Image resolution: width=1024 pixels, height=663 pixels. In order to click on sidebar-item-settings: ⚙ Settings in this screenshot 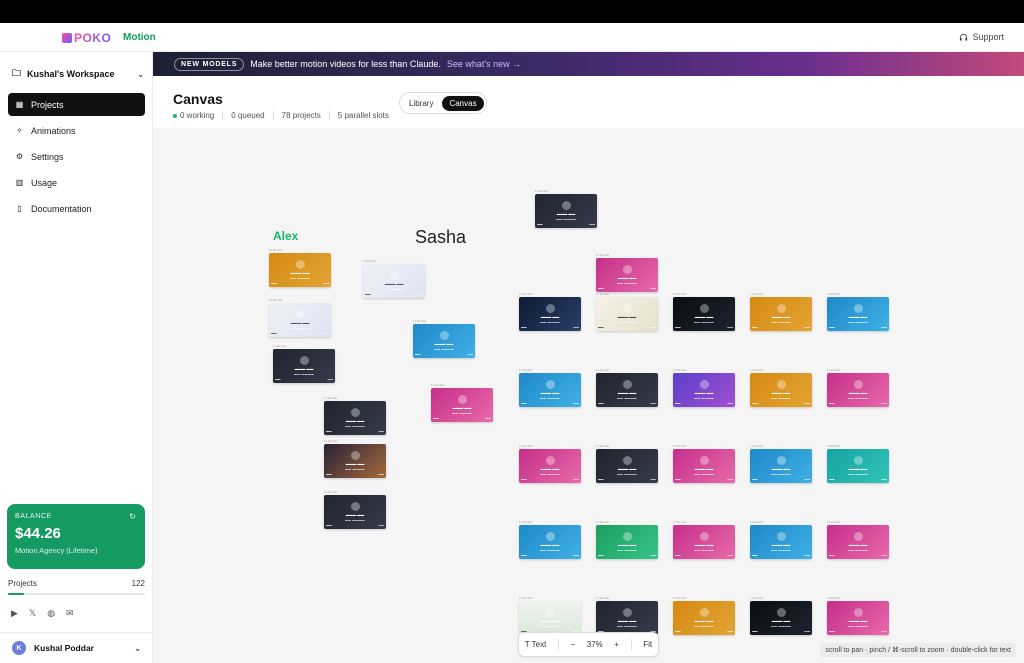, I will do `click(76, 156)`.